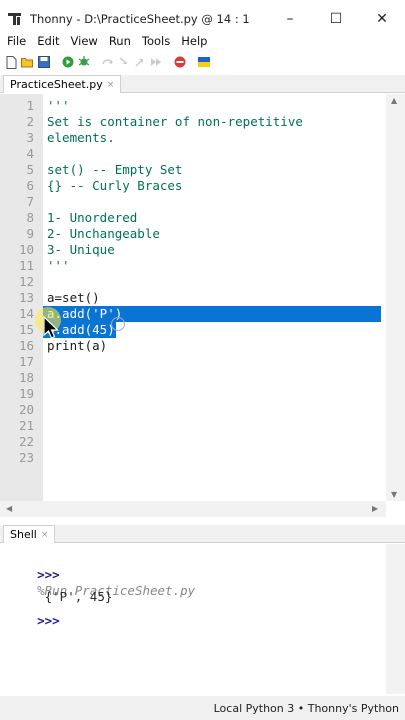 The image size is (405, 720). I want to click on shell-vertical-scrollbar, so click(395, 619).